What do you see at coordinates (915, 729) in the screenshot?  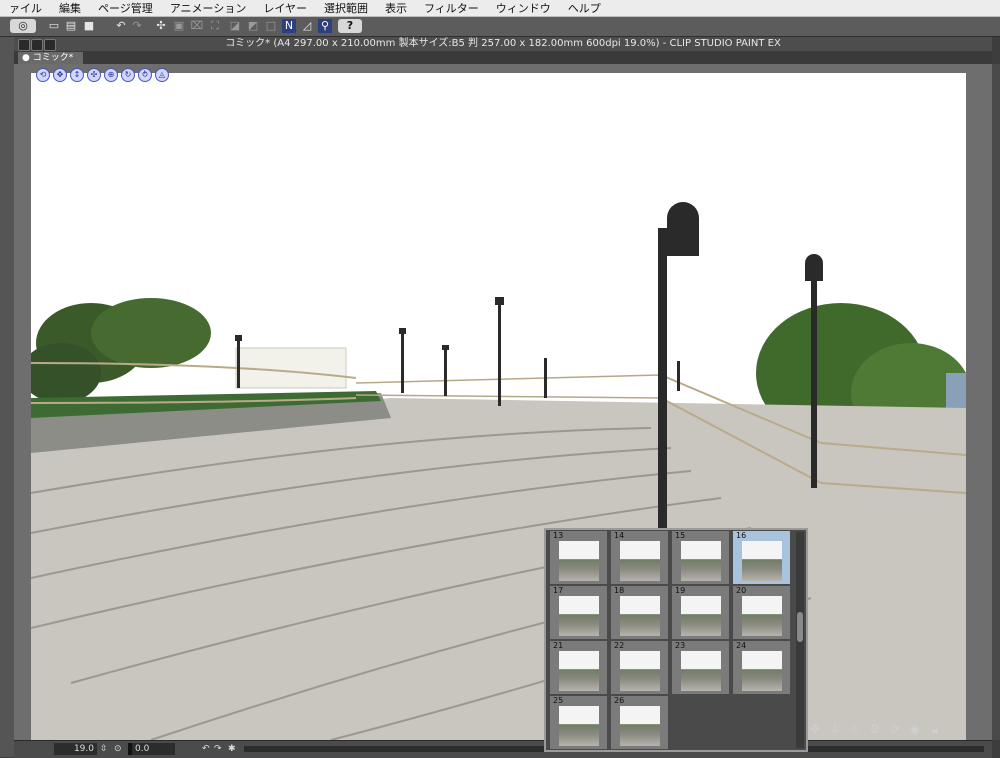 I see `sphere-icon: ◉` at bounding box center [915, 729].